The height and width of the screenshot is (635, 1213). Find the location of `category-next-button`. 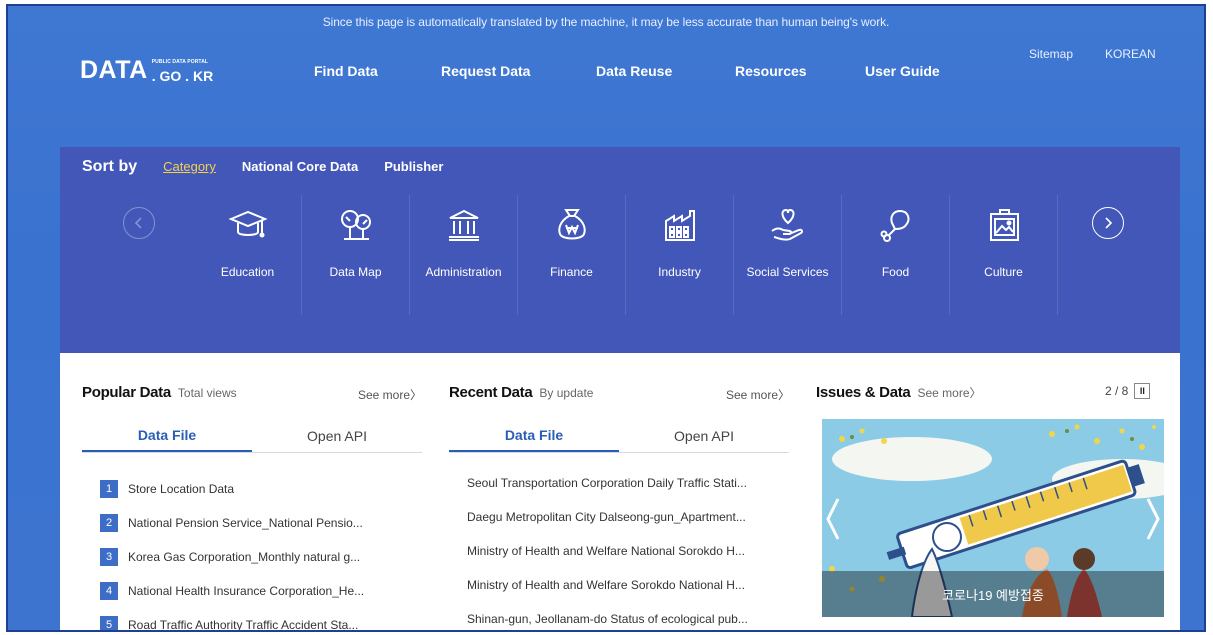

category-next-button is located at coordinates (1108, 223).